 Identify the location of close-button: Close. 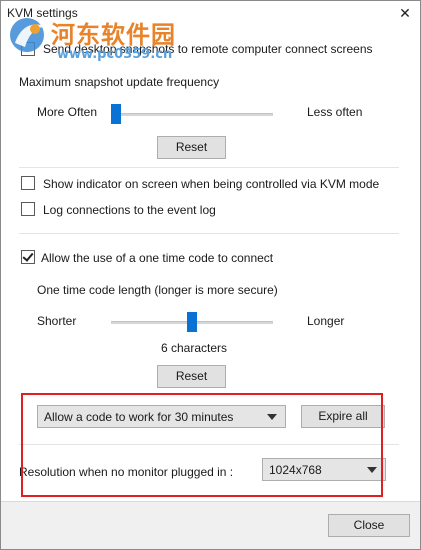
(369, 525).